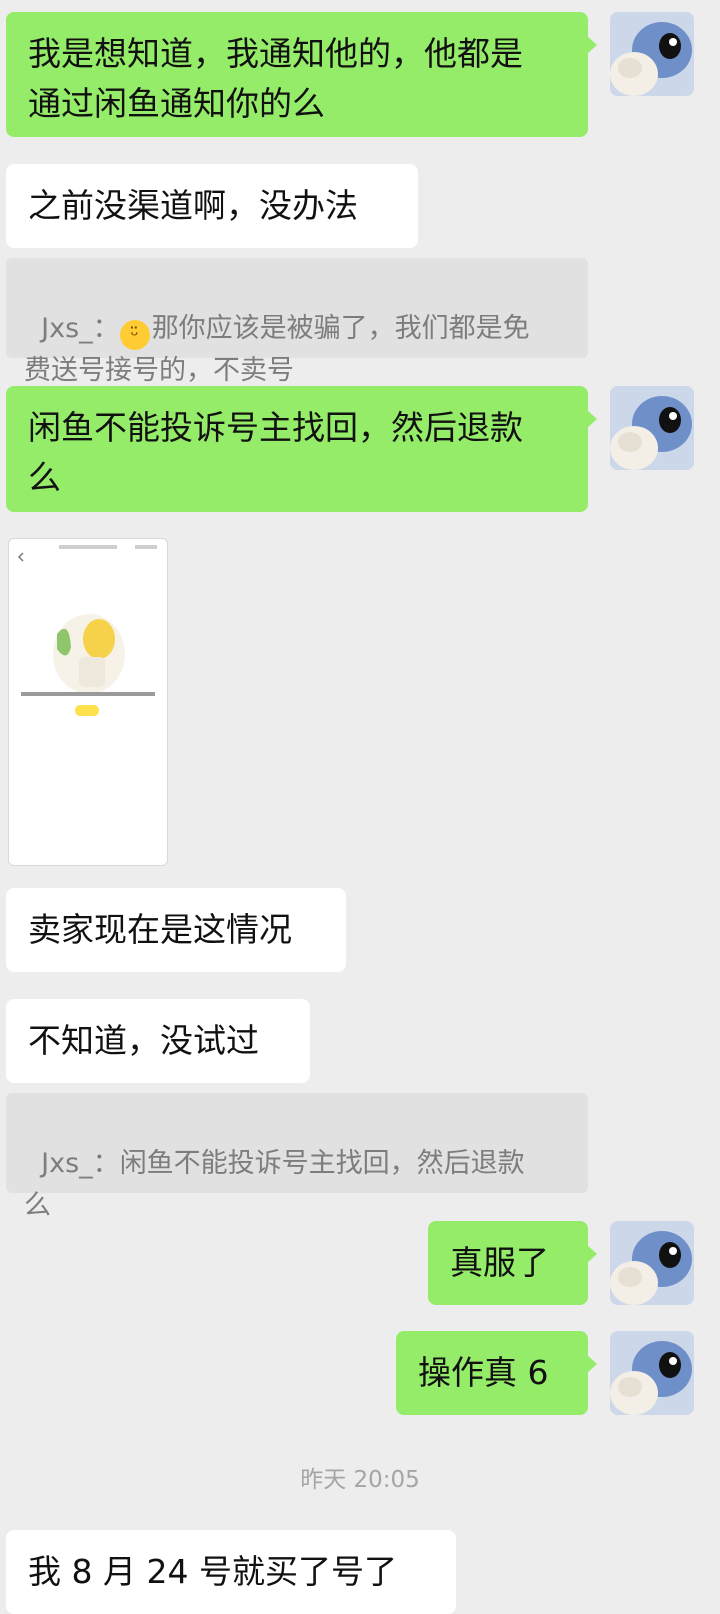  I want to click on quoted-reply: Jxs_：闲鱼不能投诉号主找回，然后退款 么, so click(297, 1157).